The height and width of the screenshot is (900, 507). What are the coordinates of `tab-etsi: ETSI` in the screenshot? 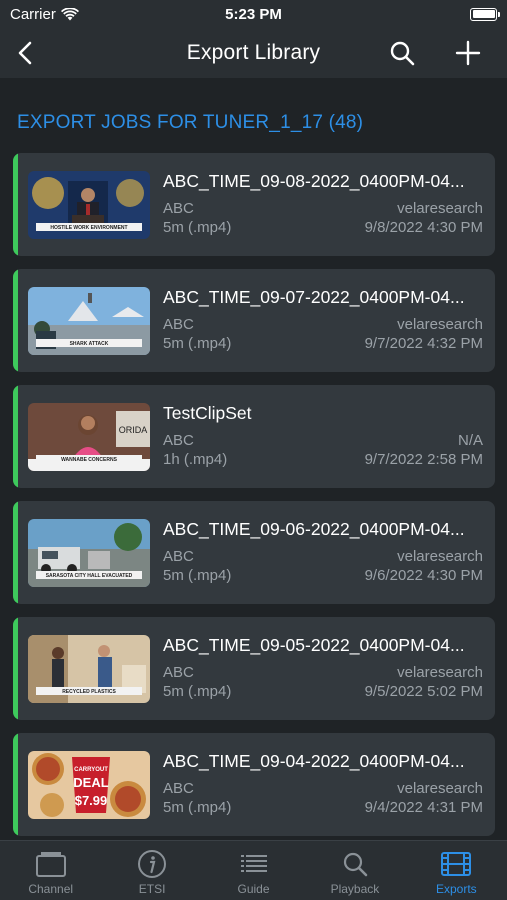 It's located at (151, 870).